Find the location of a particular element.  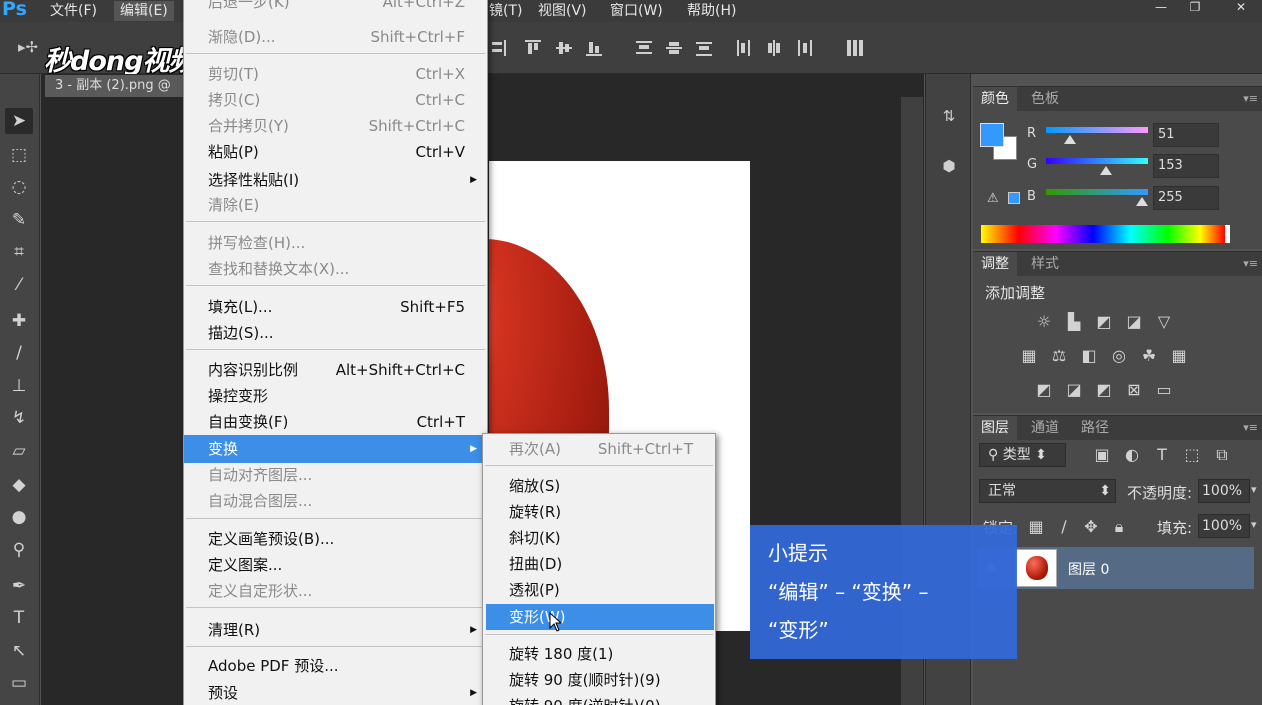

gradient-map-icon: ▭ is located at coordinates (1164, 390).